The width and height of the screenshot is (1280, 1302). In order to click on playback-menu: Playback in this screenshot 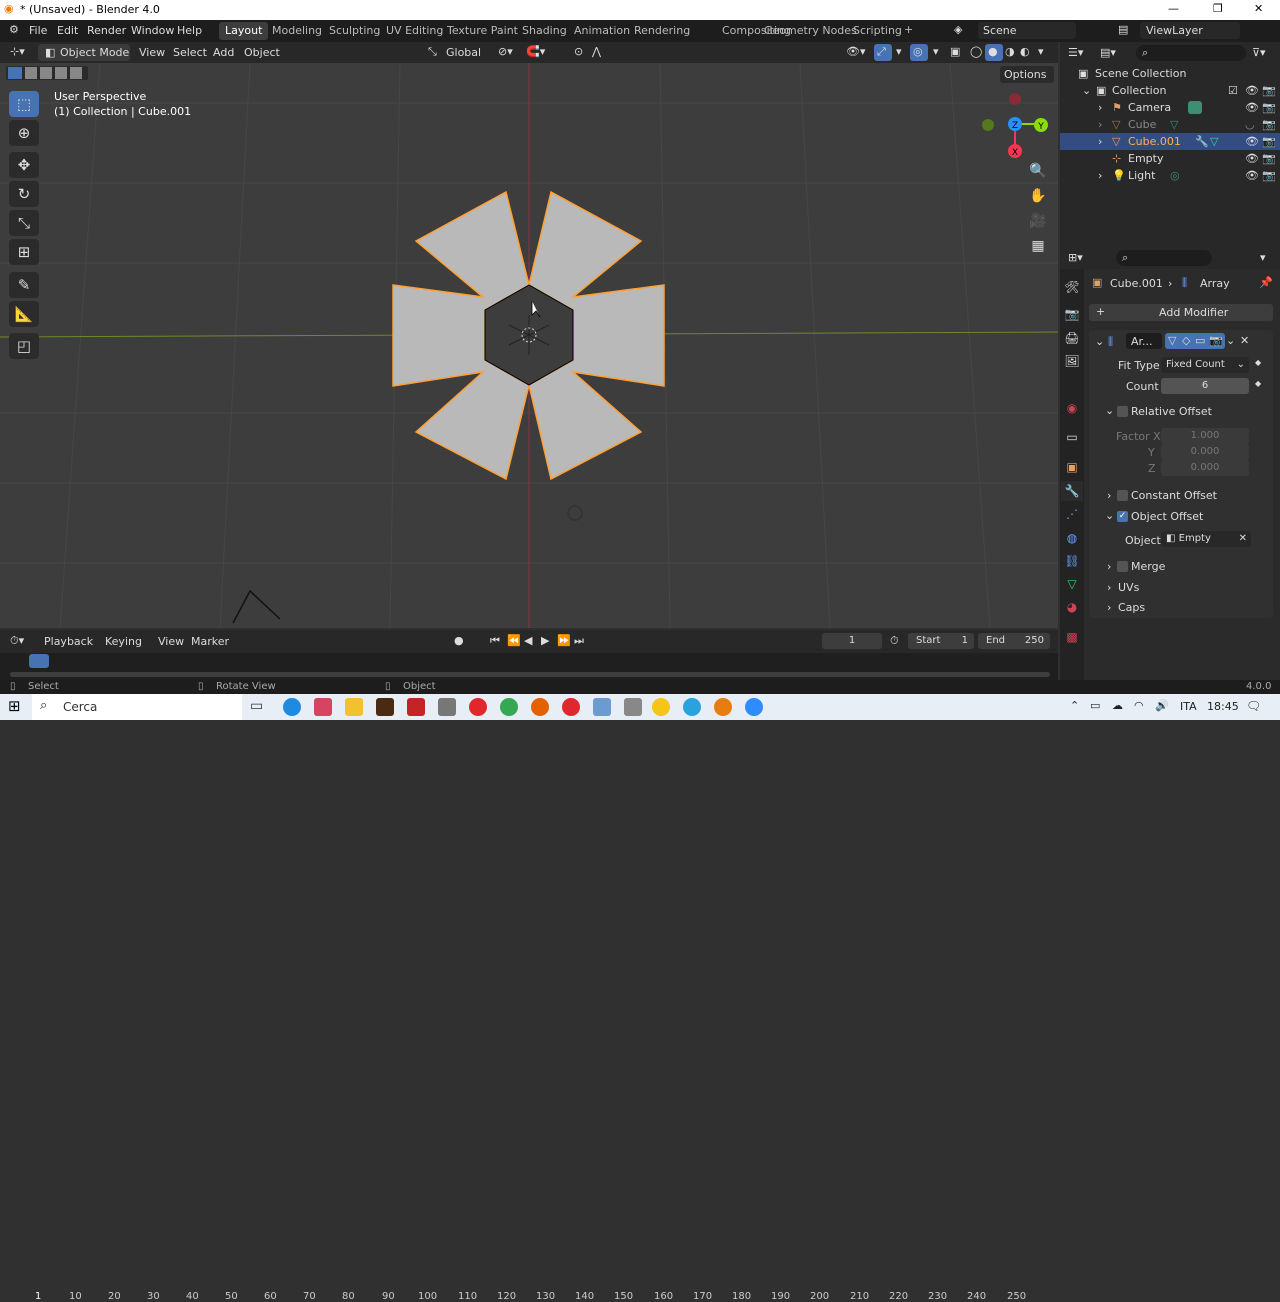, I will do `click(68, 641)`.